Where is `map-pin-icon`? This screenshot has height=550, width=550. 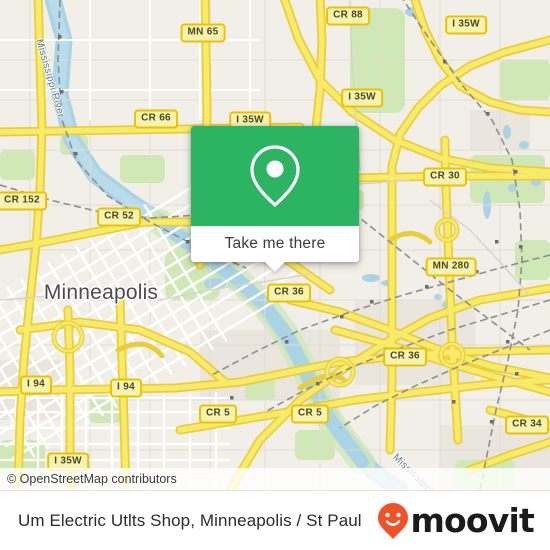
map-pin-icon is located at coordinates (275, 176).